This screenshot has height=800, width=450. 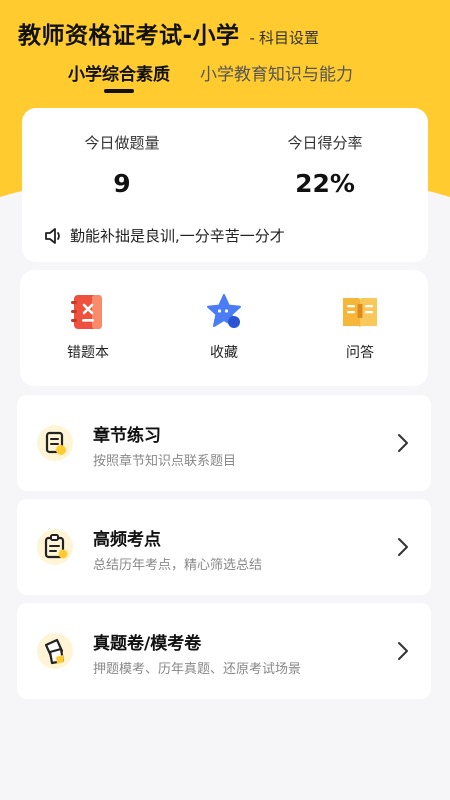 What do you see at coordinates (52, 235) in the screenshot?
I see `speaker-icon` at bounding box center [52, 235].